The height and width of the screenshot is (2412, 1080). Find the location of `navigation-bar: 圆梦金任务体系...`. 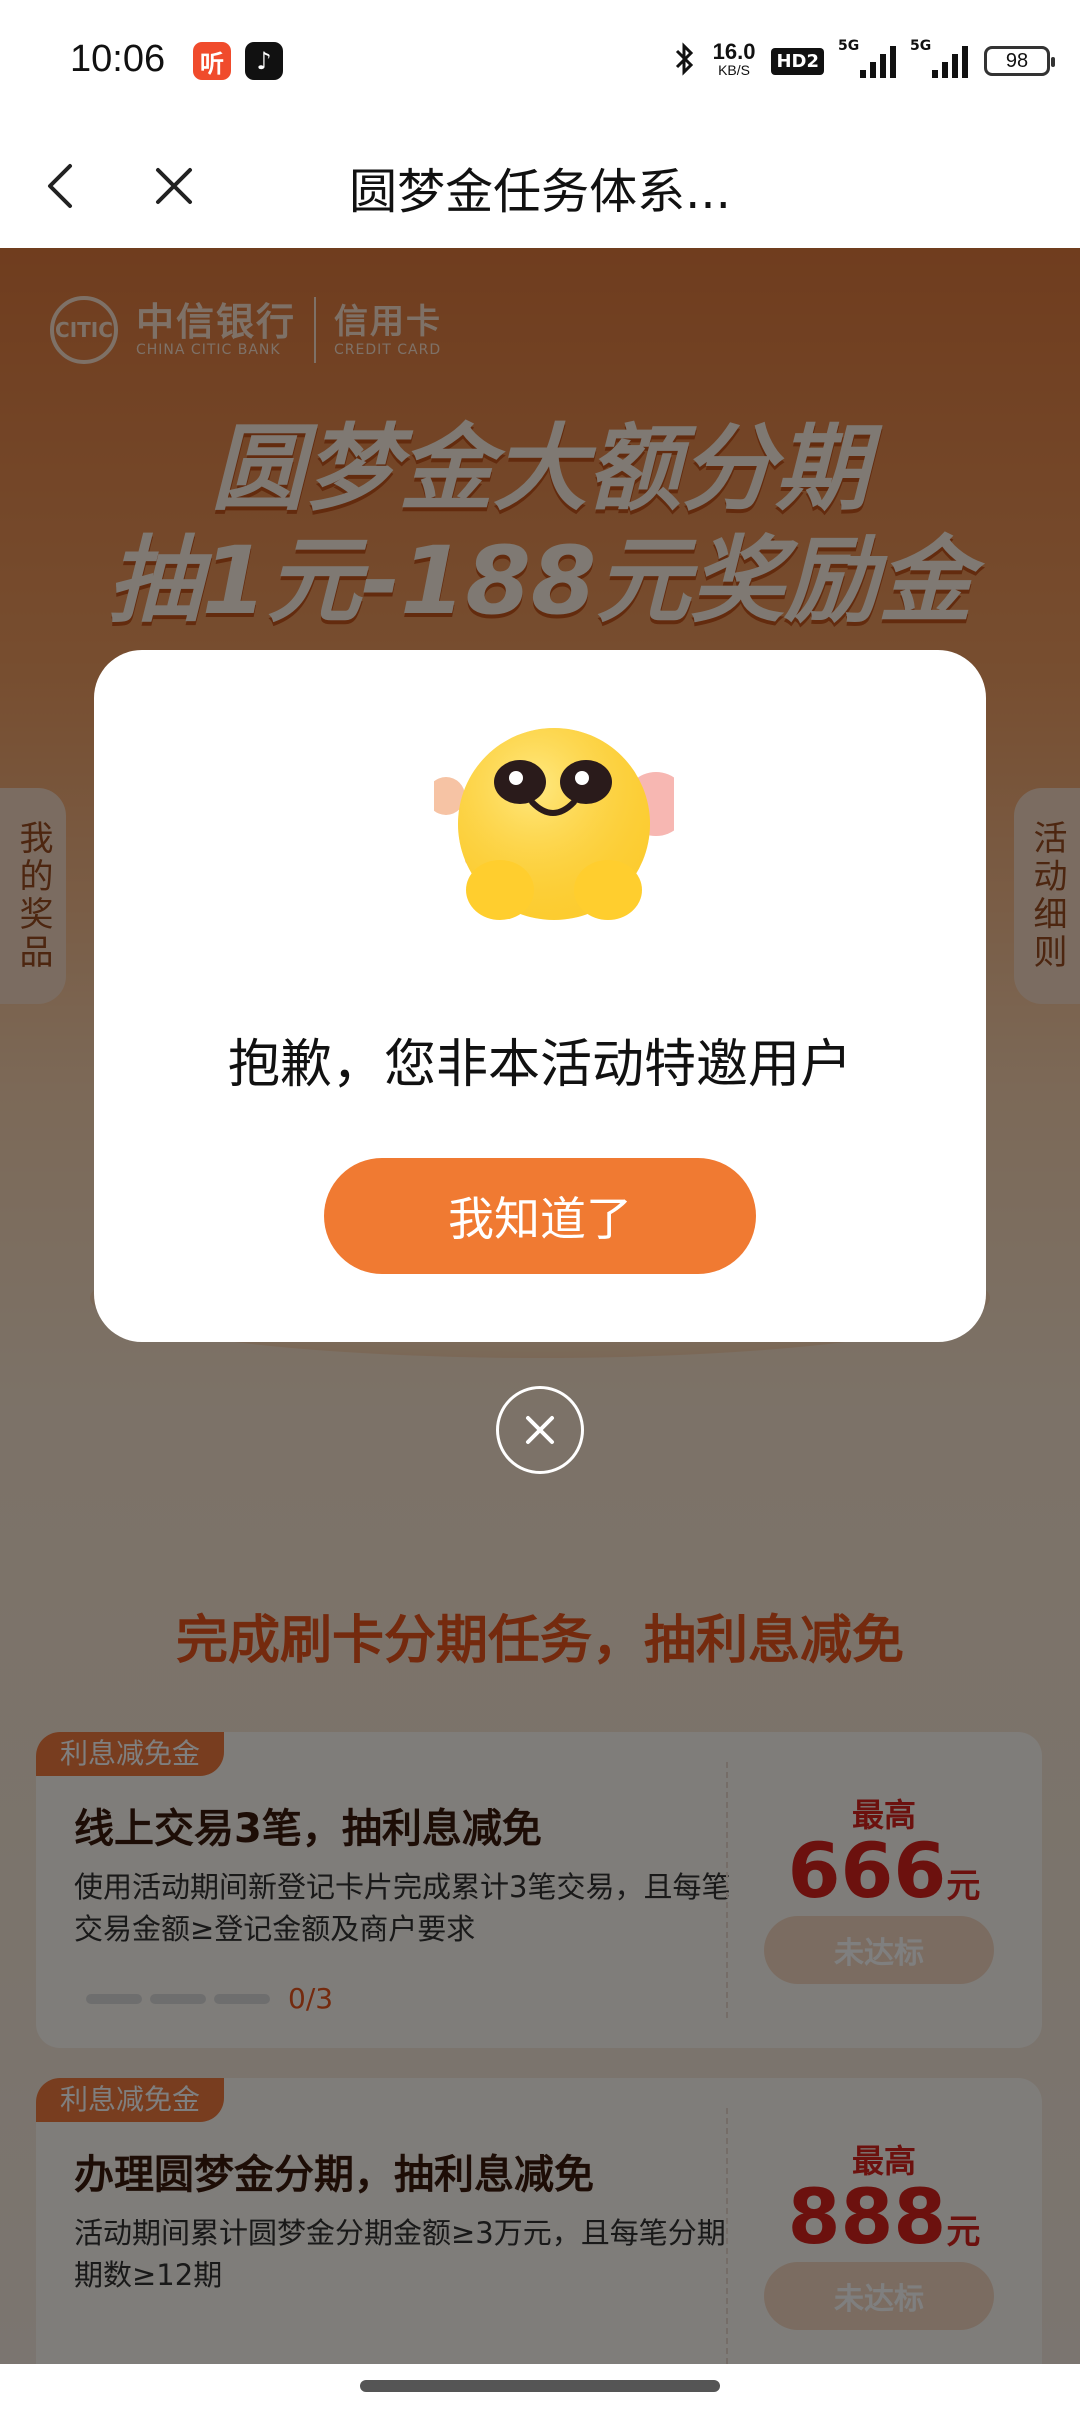

navigation-bar: 圆梦金任务体系... is located at coordinates (540, 186).